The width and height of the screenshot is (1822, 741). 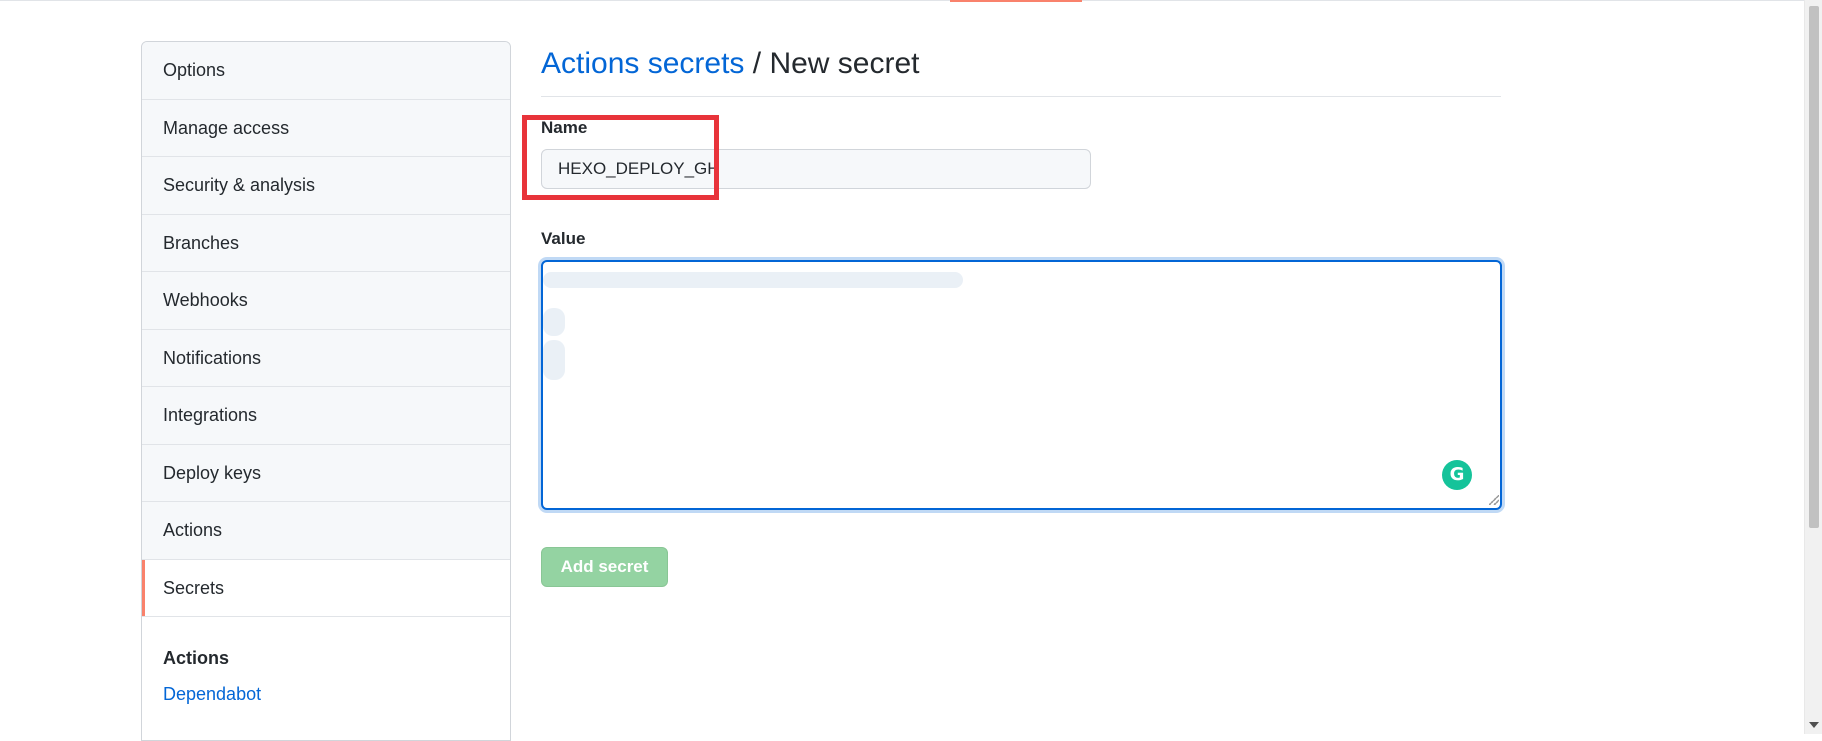 I want to click on top-border, so click(x=902, y=0).